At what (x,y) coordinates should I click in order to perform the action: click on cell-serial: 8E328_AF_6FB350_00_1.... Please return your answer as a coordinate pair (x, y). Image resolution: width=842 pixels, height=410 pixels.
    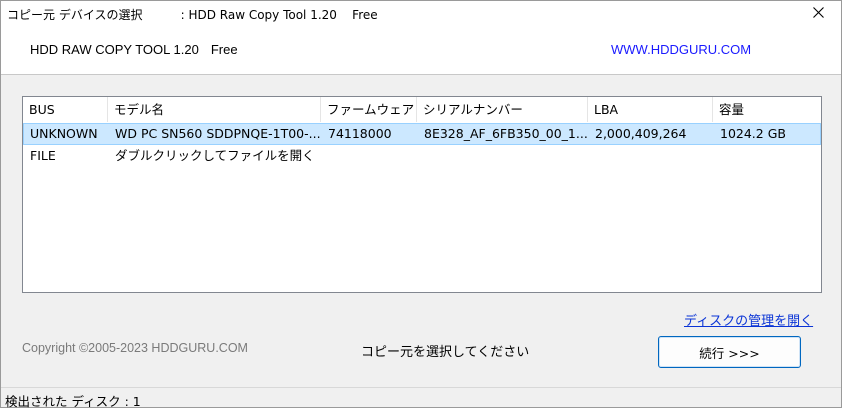
    Looking at the image, I should click on (506, 133).